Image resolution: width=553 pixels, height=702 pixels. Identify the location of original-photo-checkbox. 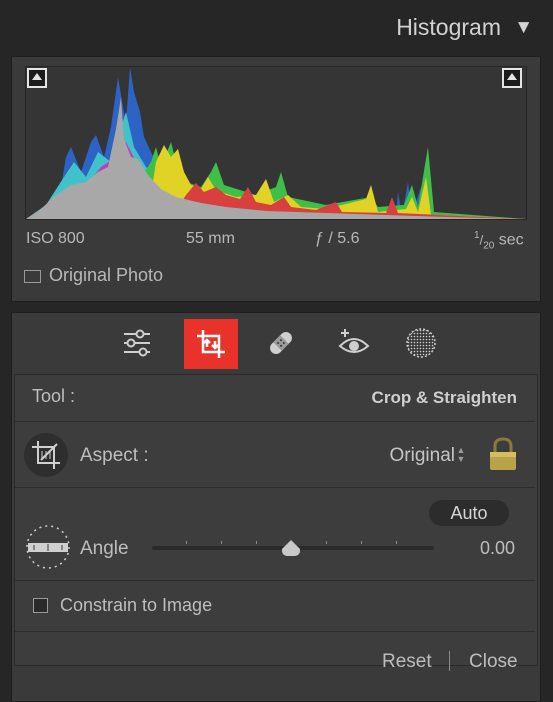
(32, 276).